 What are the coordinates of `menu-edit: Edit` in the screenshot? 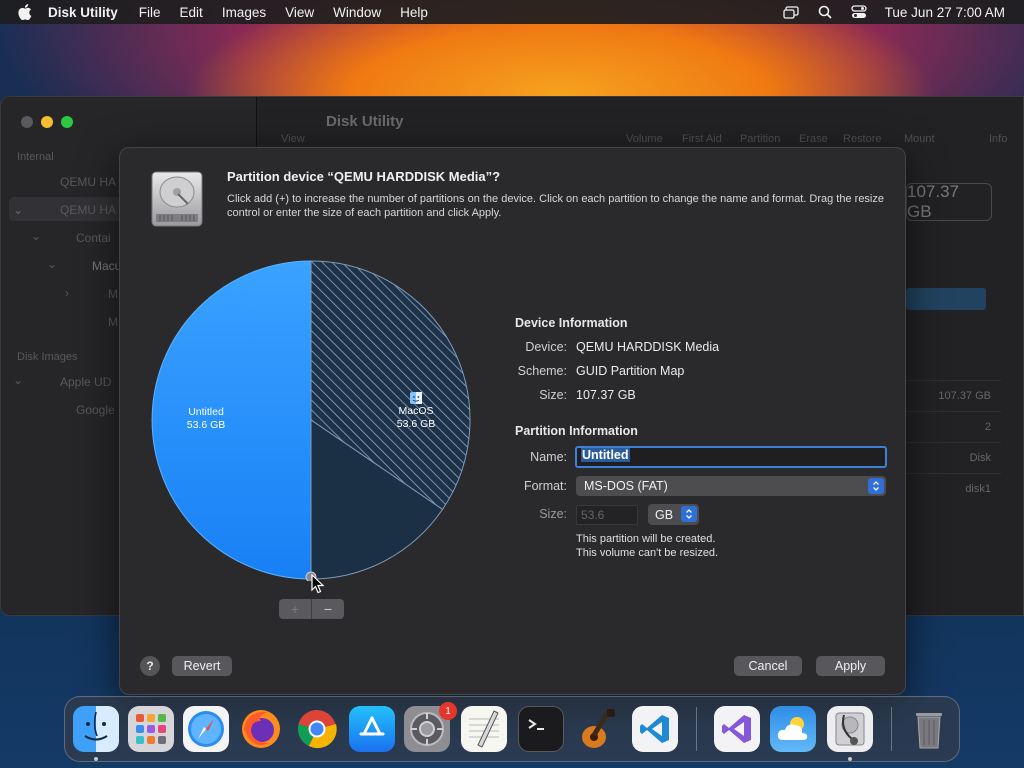 It's located at (191, 12).